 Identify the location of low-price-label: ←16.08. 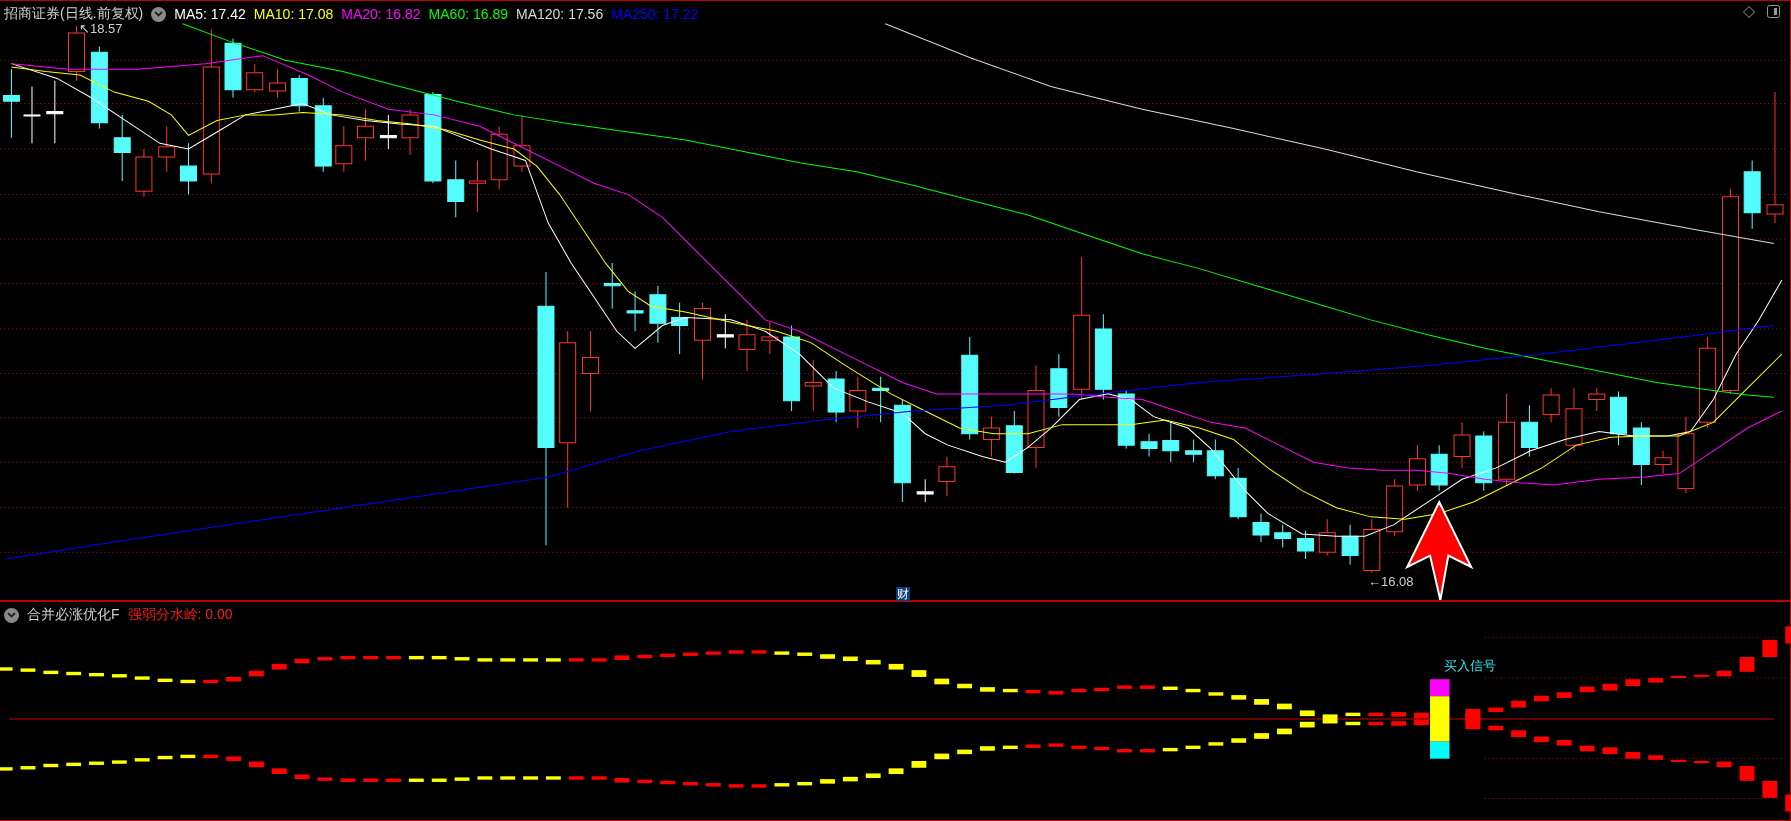
(1391, 581).